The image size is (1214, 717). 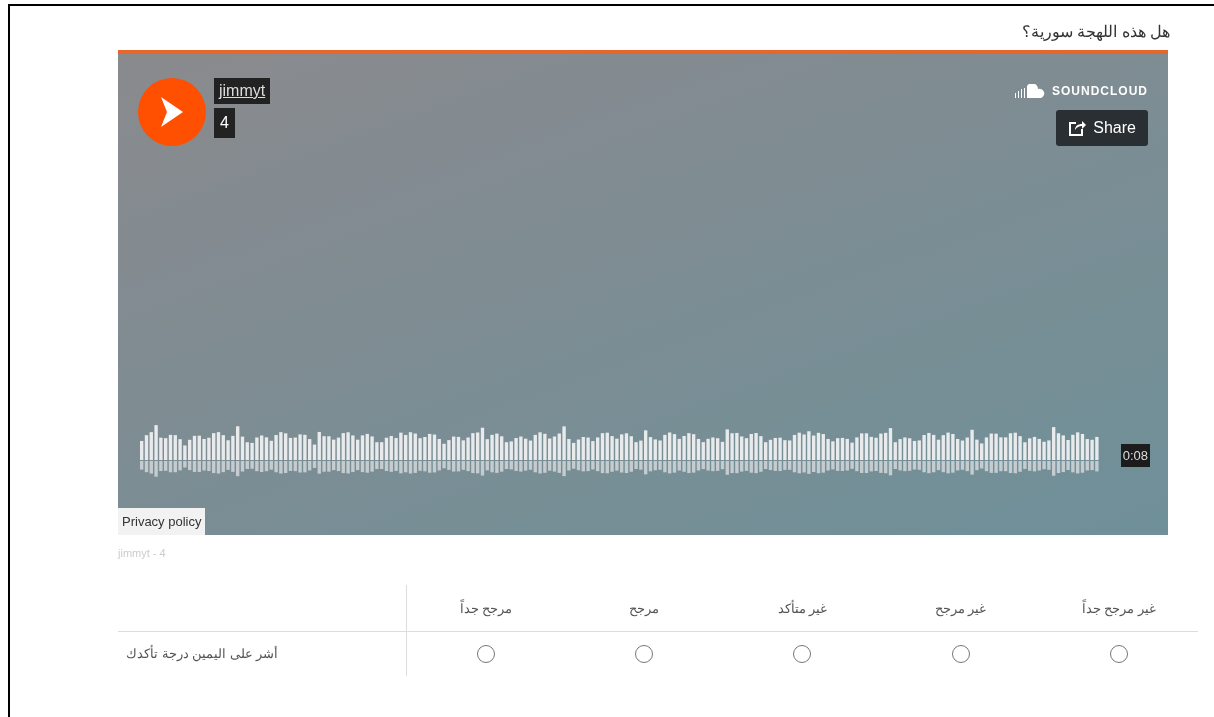 What do you see at coordinates (1030, 91) in the screenshot?
I see `cloud-icon` at bounding box center [1030, 91].